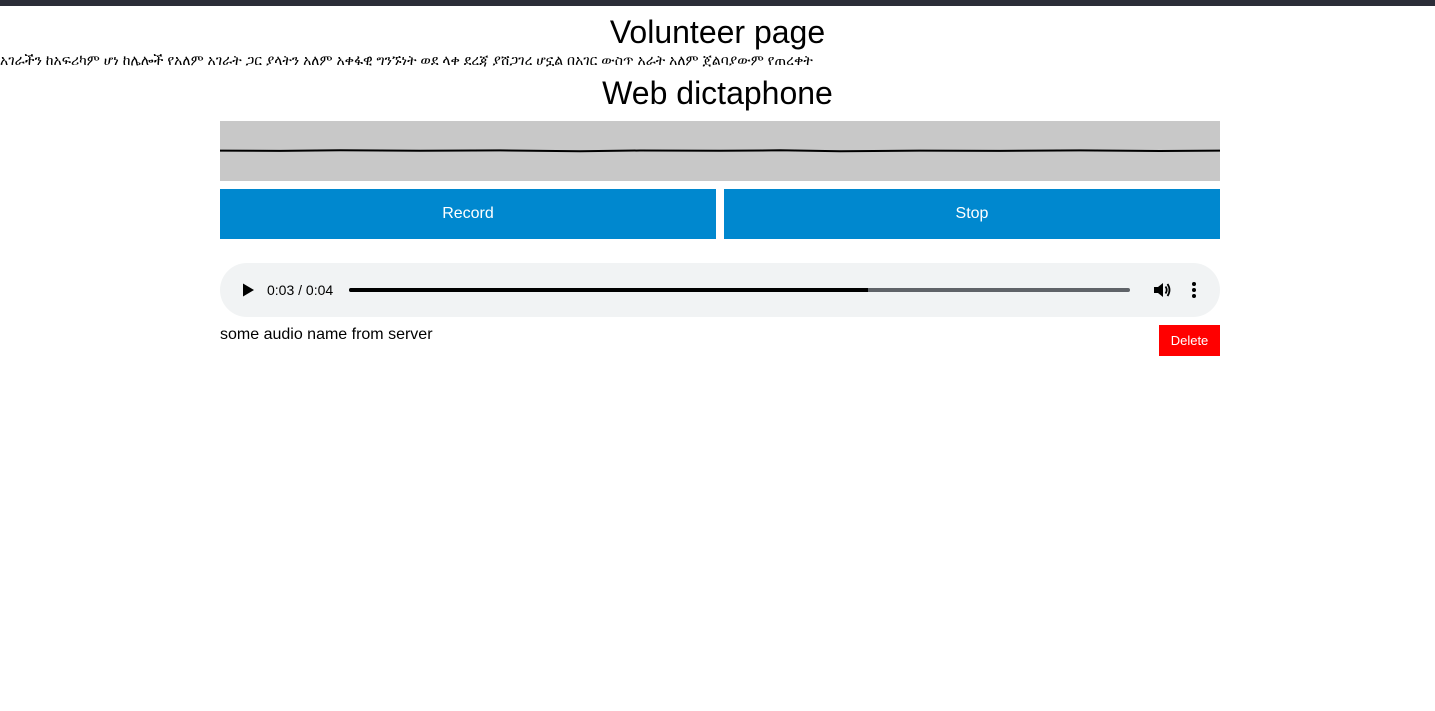 Image resolution: width=1435 pixels, height=711 pixels. I want to click on volume-icon, so click(1162, 290).